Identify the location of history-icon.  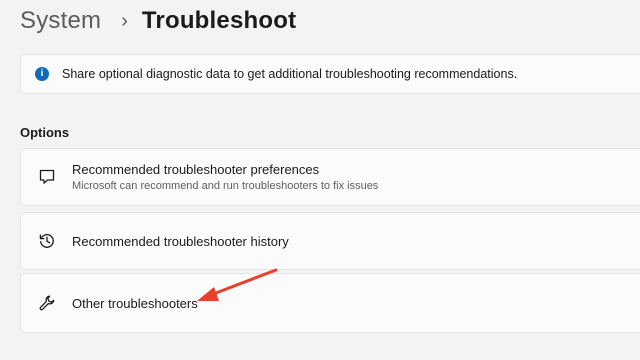
(47, 241).